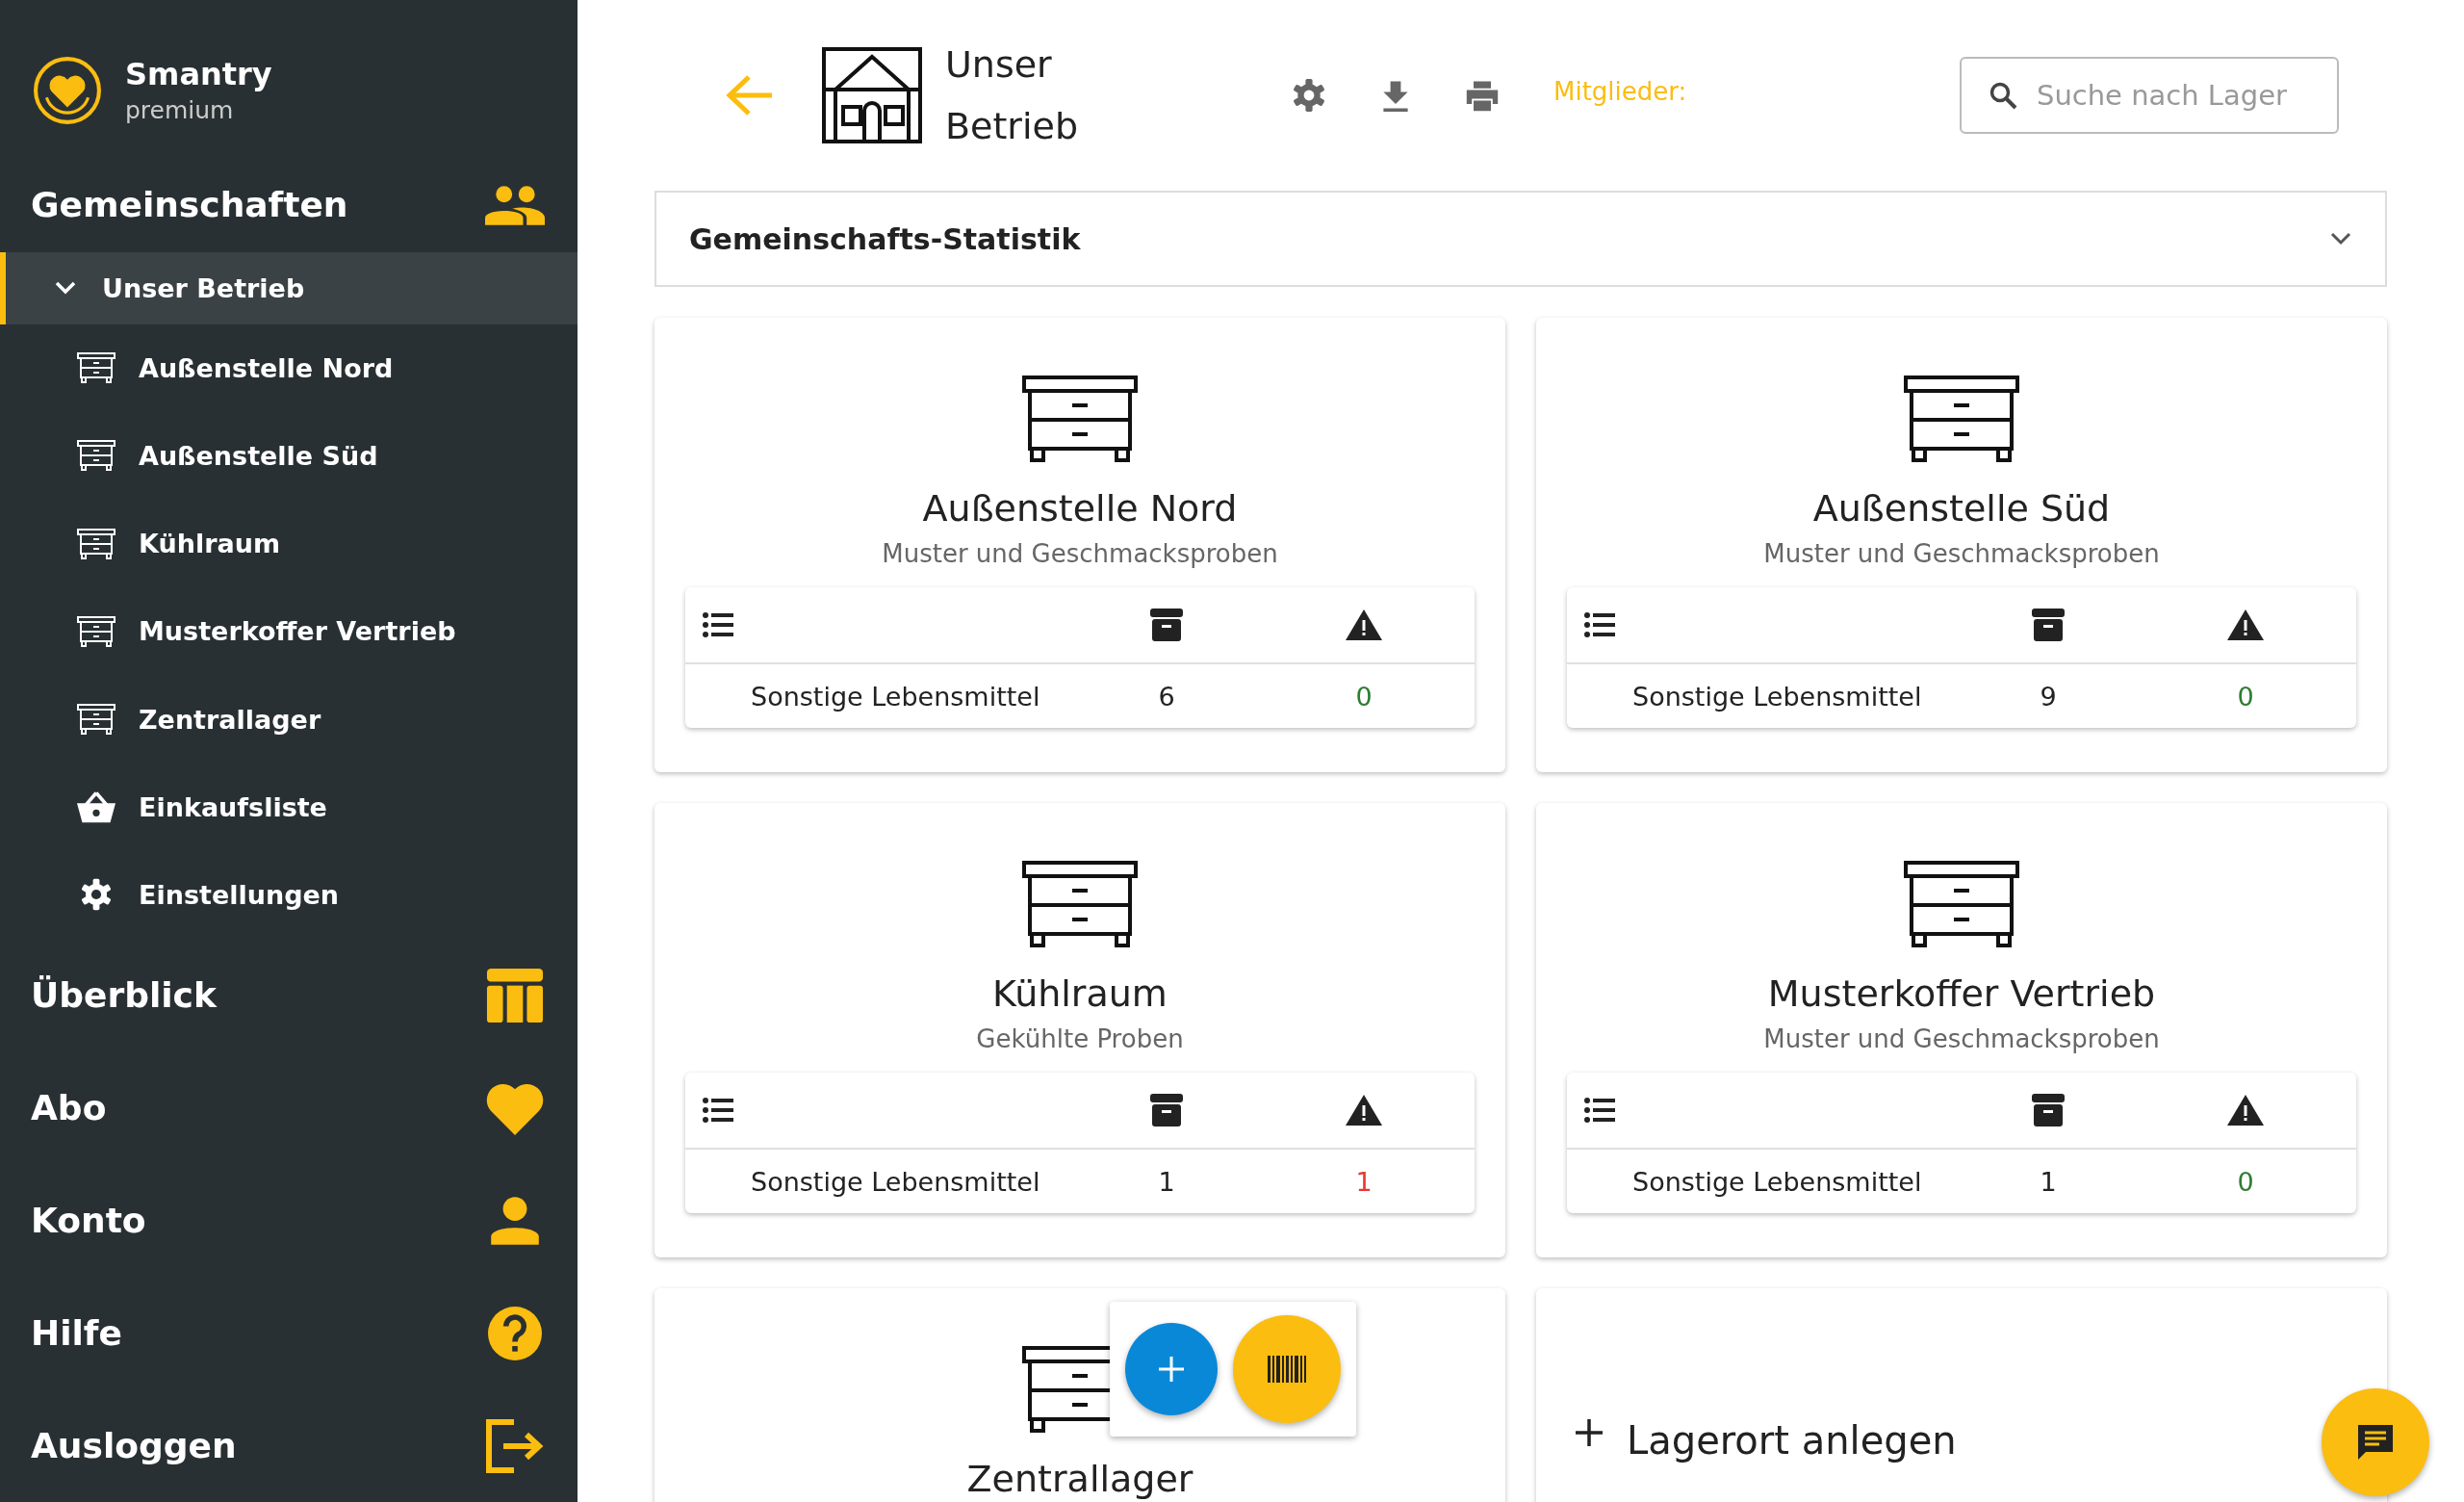  What do you see at coordinates (233, 807) in the screenshot?
I see `sidebar-item: Einkaufsliste` at bounding box center [233, 807].